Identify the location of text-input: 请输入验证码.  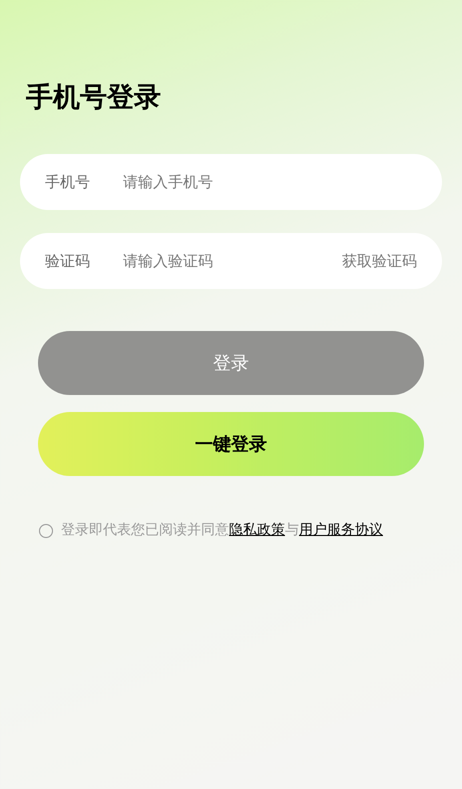
(232, 261).